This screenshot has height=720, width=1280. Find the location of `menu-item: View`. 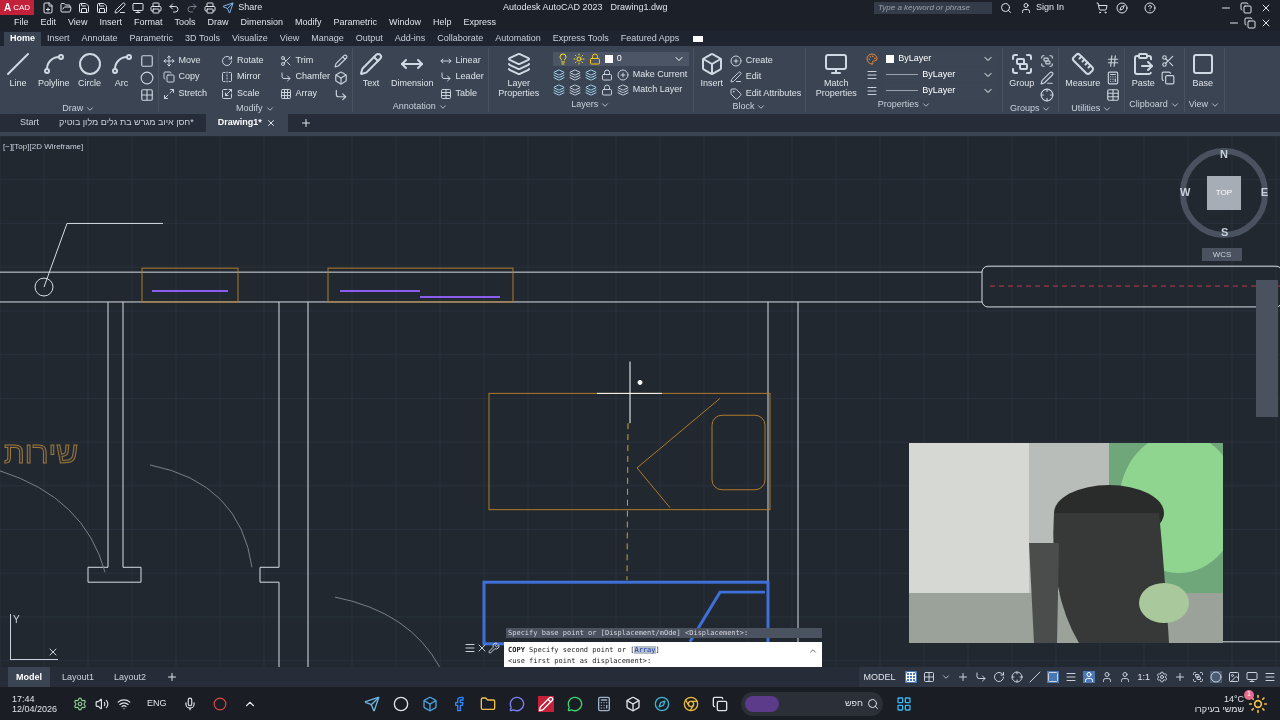

menu-item: View is located at coordinates (78, 23).